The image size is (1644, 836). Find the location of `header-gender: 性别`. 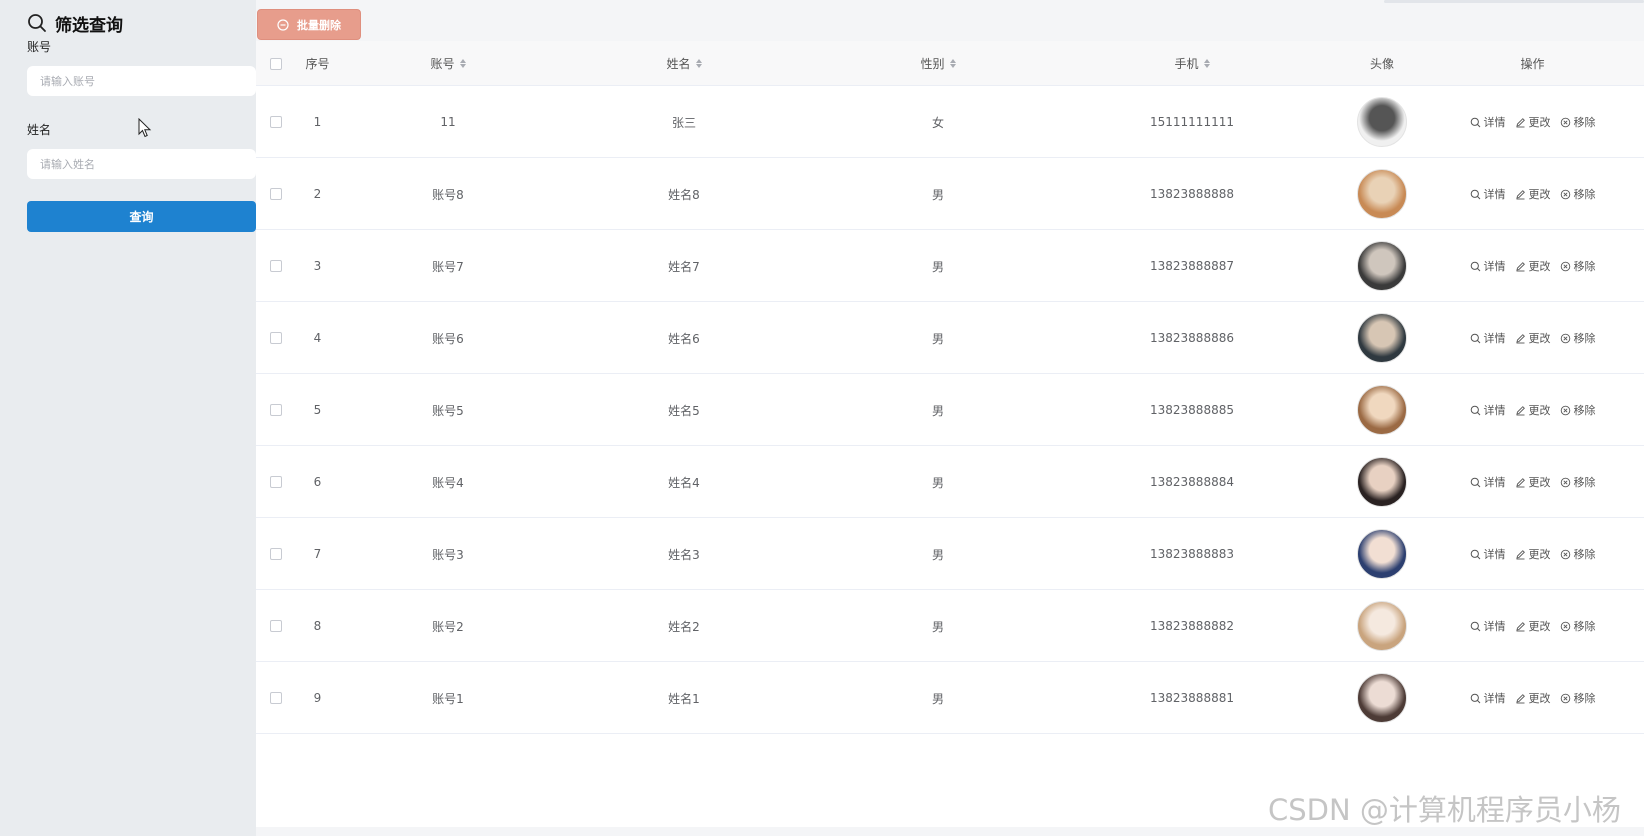

header-gender: 性别 is located at coordinates (938, 63).